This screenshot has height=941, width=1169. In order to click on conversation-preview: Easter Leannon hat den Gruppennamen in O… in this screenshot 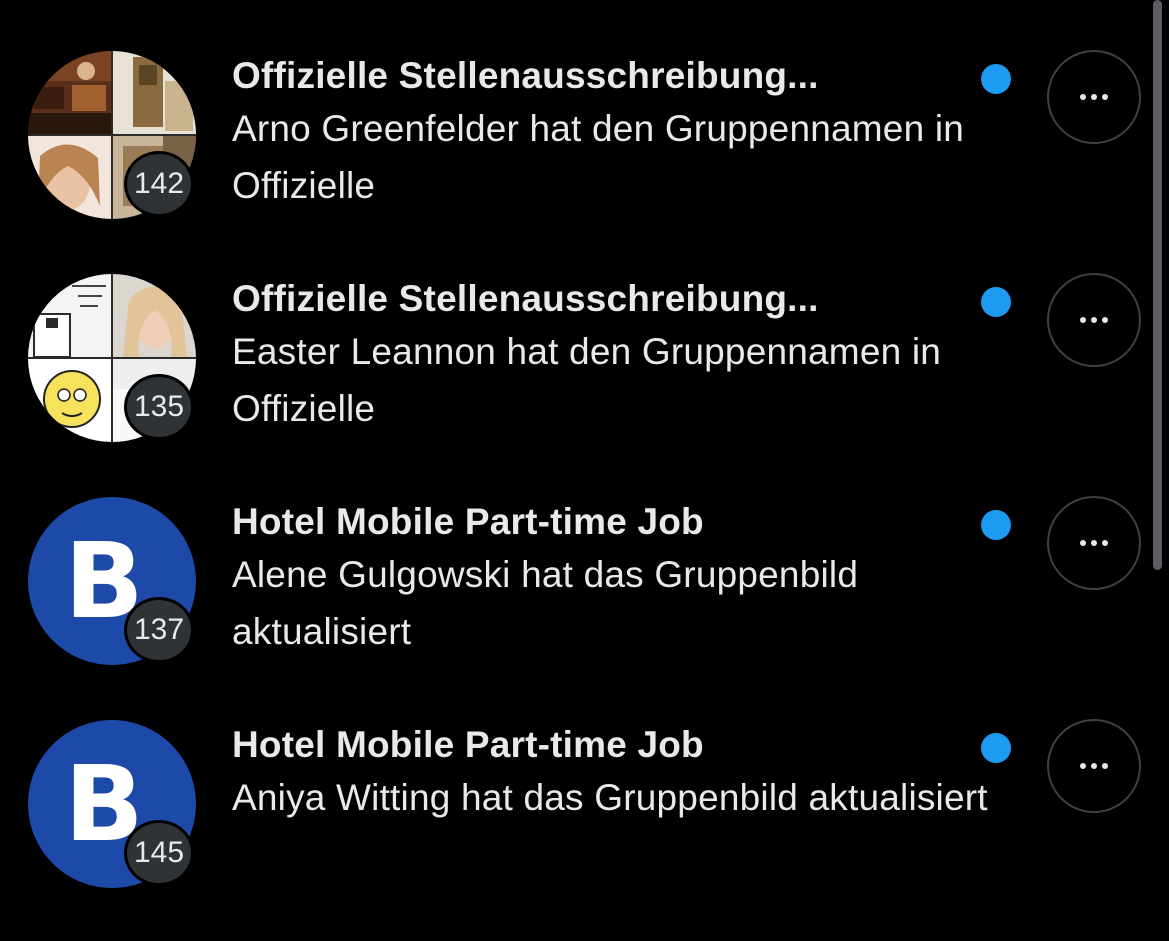, I will do `click(587, 380)`.